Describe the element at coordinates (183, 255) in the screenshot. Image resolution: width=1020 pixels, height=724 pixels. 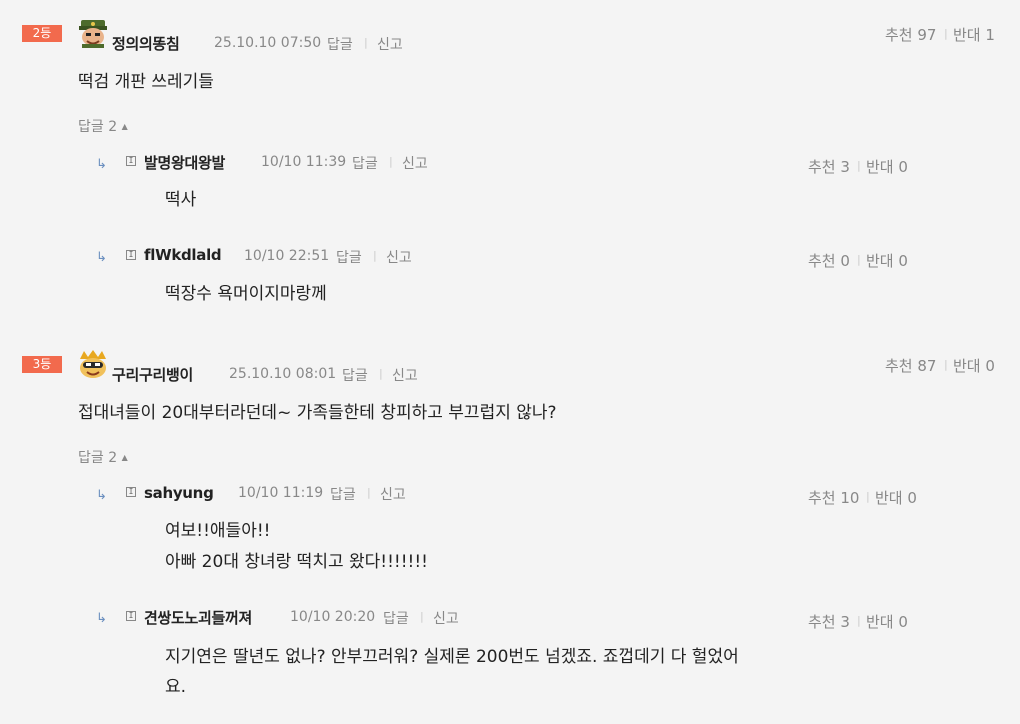
I see `reply-author: flWkdlald` at that location.